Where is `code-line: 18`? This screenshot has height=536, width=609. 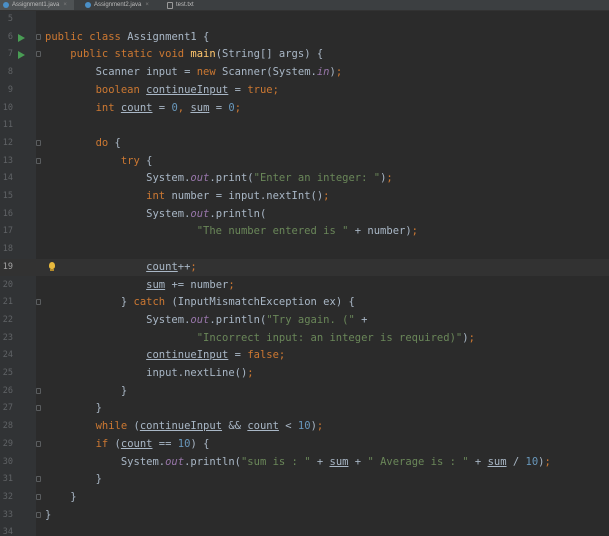
code-line: 18 is located at coordinates (304, 250).